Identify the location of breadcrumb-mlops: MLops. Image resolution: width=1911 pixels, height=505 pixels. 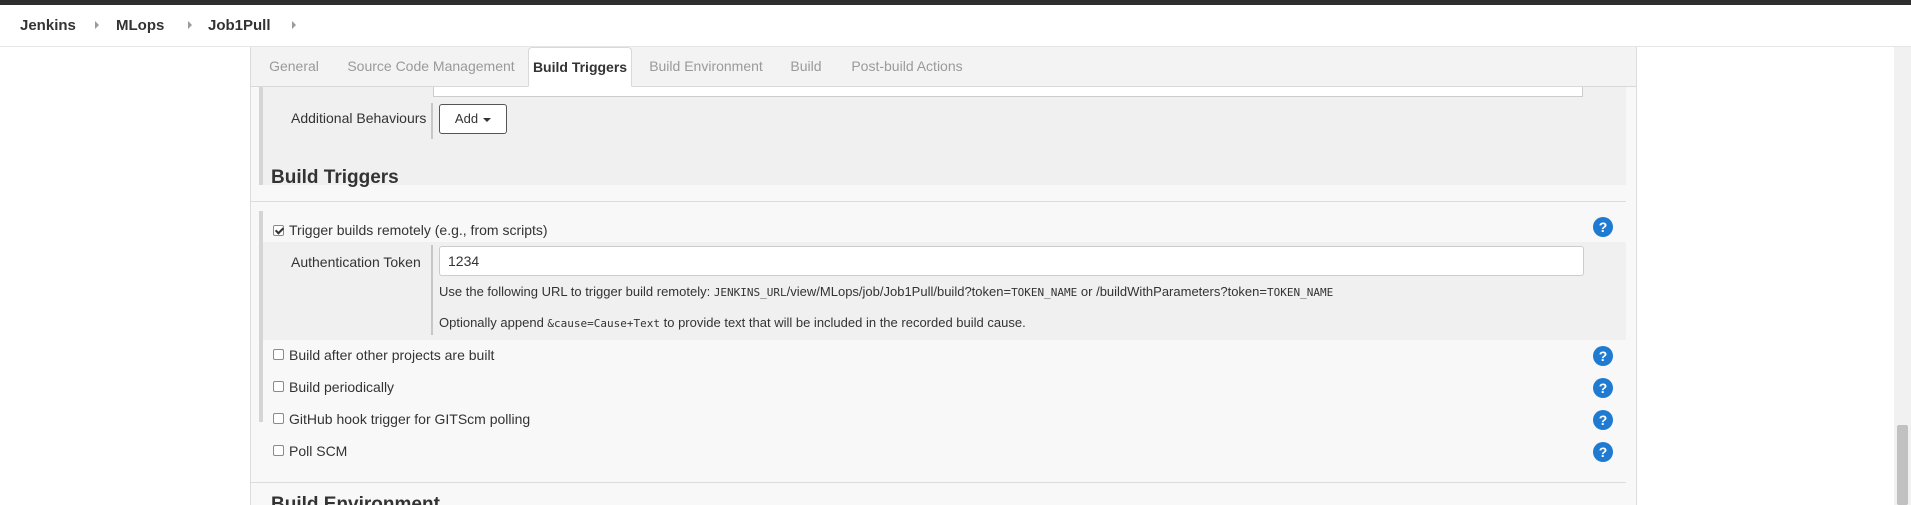
(140, 25).